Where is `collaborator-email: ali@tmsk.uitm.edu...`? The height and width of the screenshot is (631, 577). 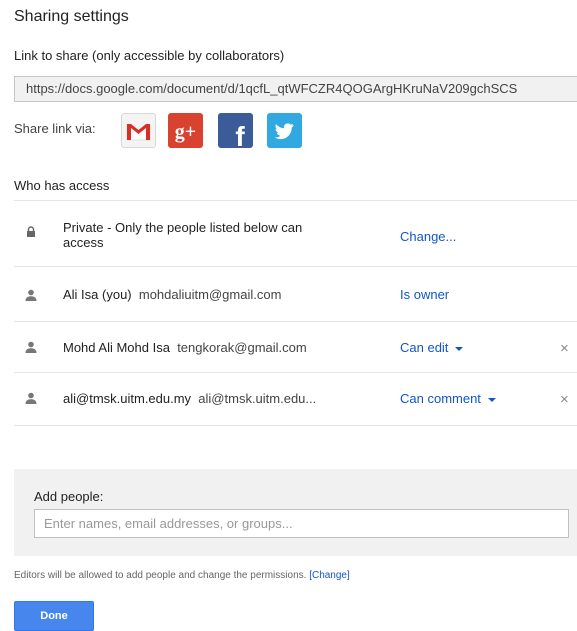
collaborator-email: ali@tmsk.uitm.edu... is located at coordinates (257, 398).